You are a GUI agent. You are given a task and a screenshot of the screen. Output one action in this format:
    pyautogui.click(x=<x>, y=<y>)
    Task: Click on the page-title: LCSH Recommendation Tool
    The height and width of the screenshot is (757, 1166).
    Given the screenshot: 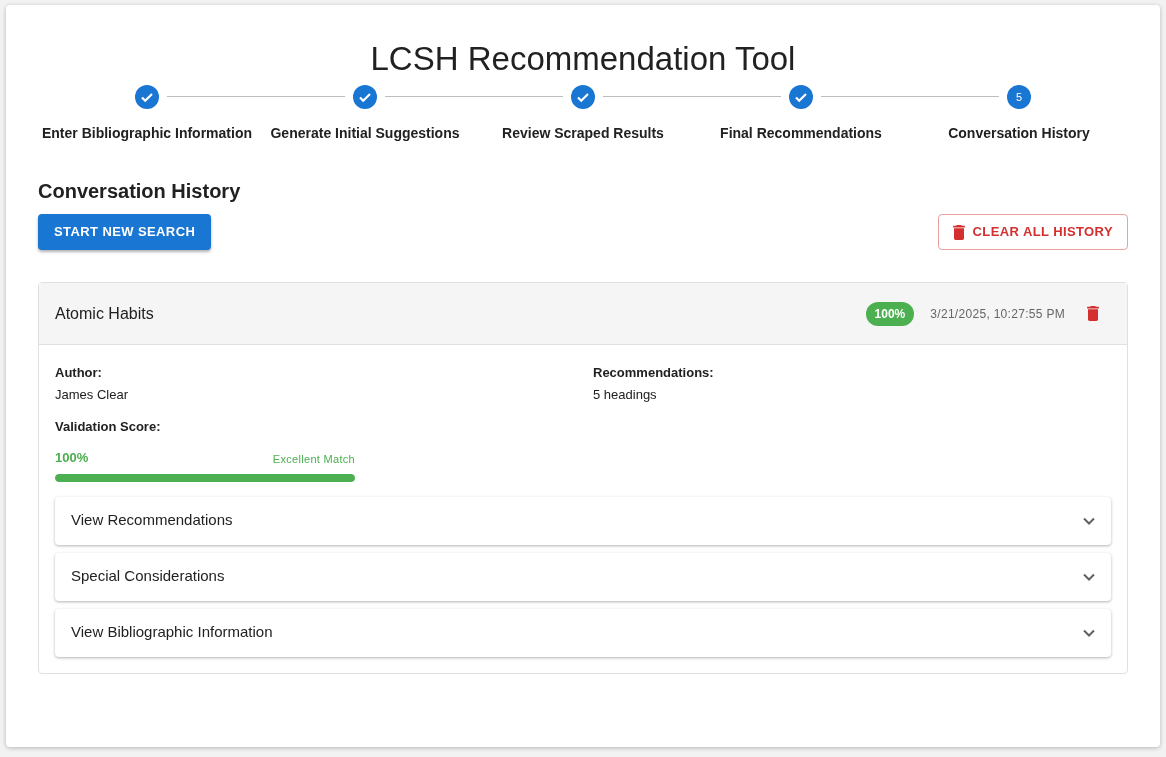 What is the action you would take?
    pyautogui.click(x=583, y=59)
    